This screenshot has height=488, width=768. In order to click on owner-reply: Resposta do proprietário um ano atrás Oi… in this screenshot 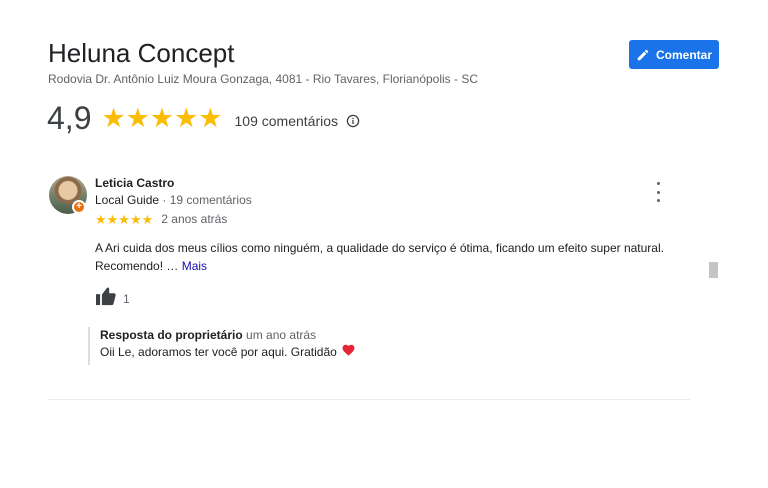, I will do `click(221, 346)`.